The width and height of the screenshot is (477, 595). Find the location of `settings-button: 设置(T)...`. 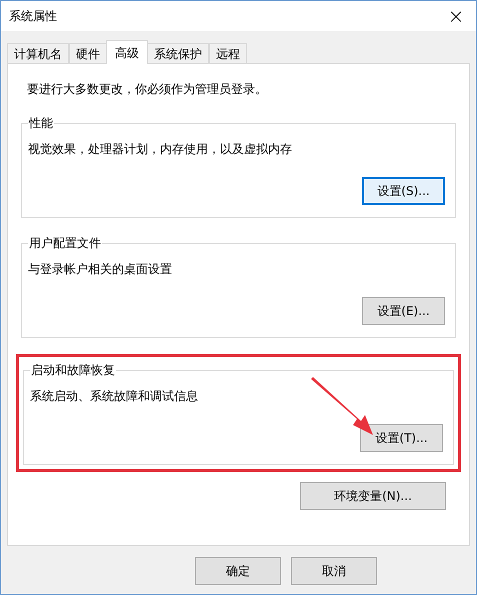

settings-button: 设置(T)... is located at coordinates (401, 438).